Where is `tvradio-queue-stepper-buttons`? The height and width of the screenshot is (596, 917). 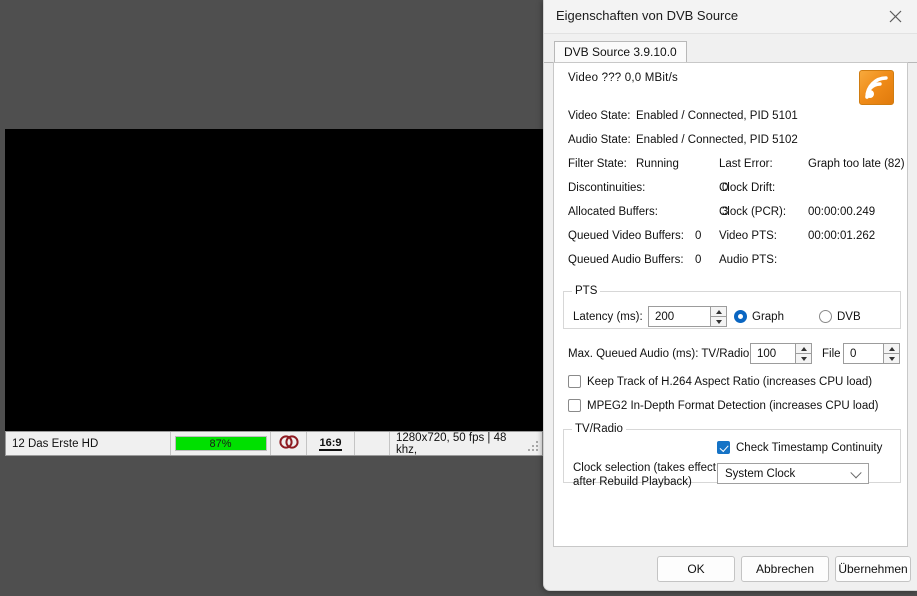
tvradio-queue-stepper-buttons is located at coordinates (803, 353).